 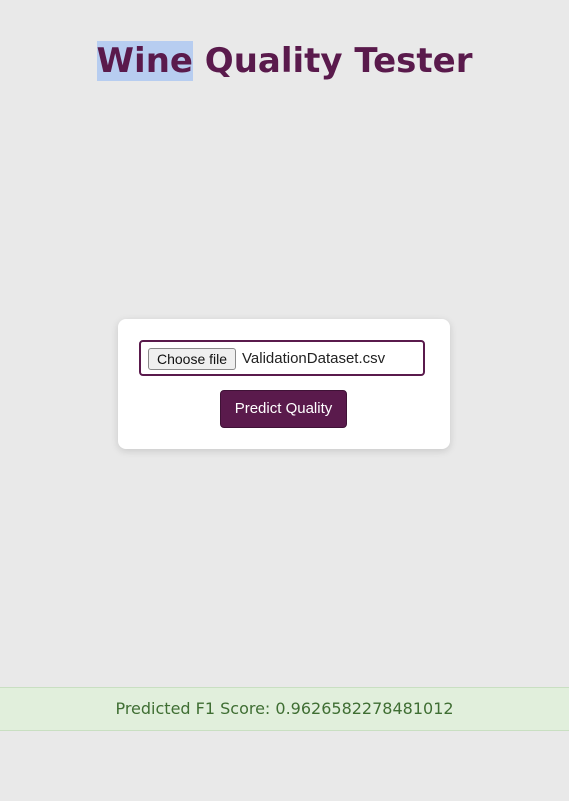 What do you see at coordinates (283, 409) in the screenshot?
I see `predict-quality-button: Predict Quality` at bounding box center [283, 409].